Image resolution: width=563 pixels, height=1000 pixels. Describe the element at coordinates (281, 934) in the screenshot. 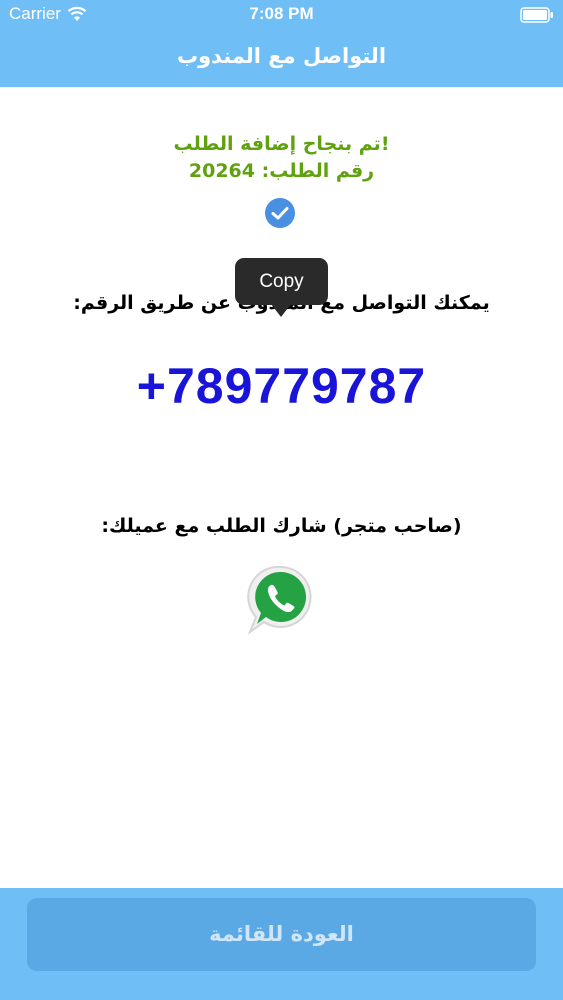

I see `back-to-list-button: العودة للقائمة` at that location.